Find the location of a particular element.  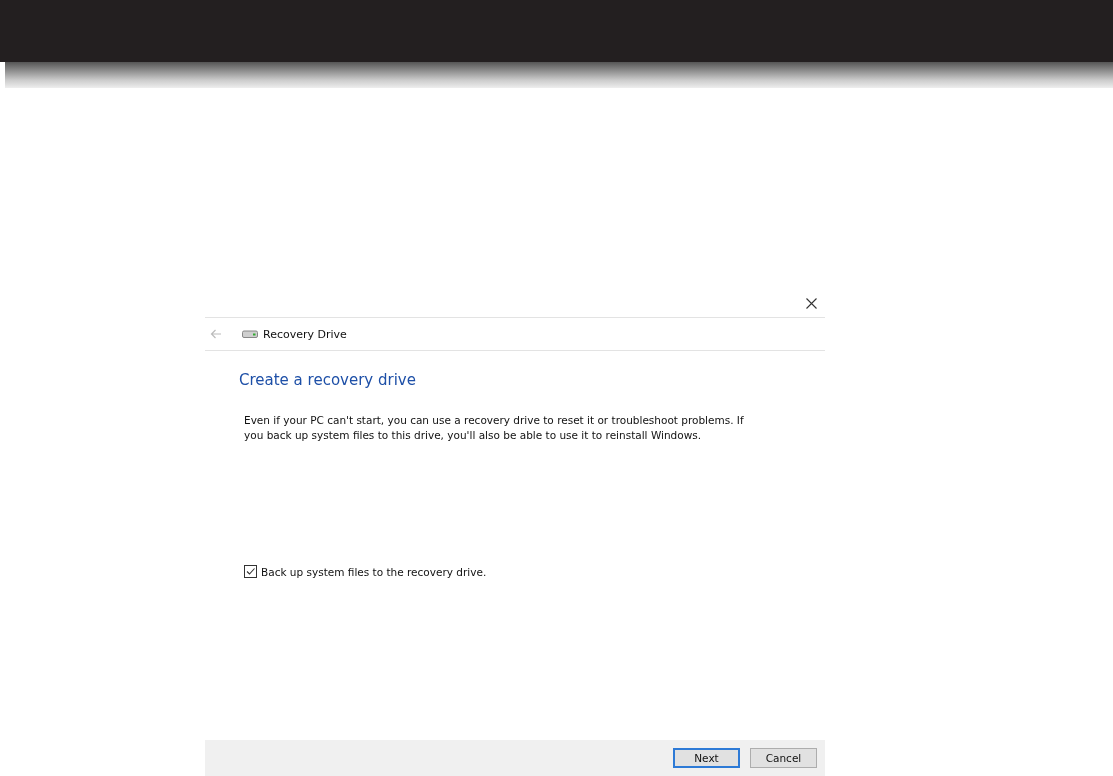

dialog-button: Cancel is located at coordinates (783, 758).